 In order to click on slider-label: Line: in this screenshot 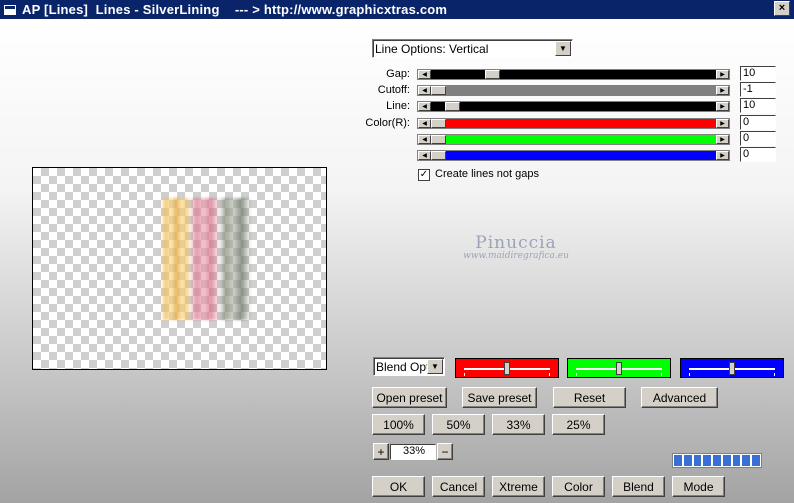, I will do `click(398, 106)`.